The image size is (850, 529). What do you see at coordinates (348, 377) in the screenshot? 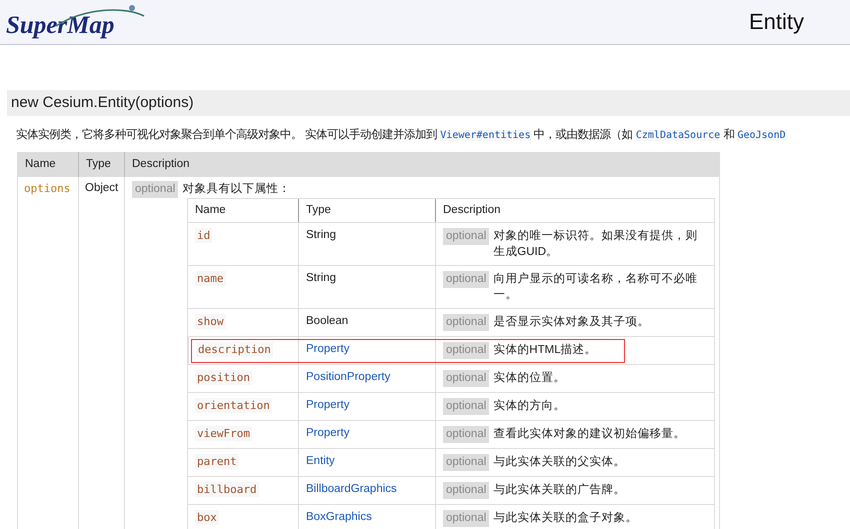
I see `type-link: PositionProperty` at bounding box center [348, 377].